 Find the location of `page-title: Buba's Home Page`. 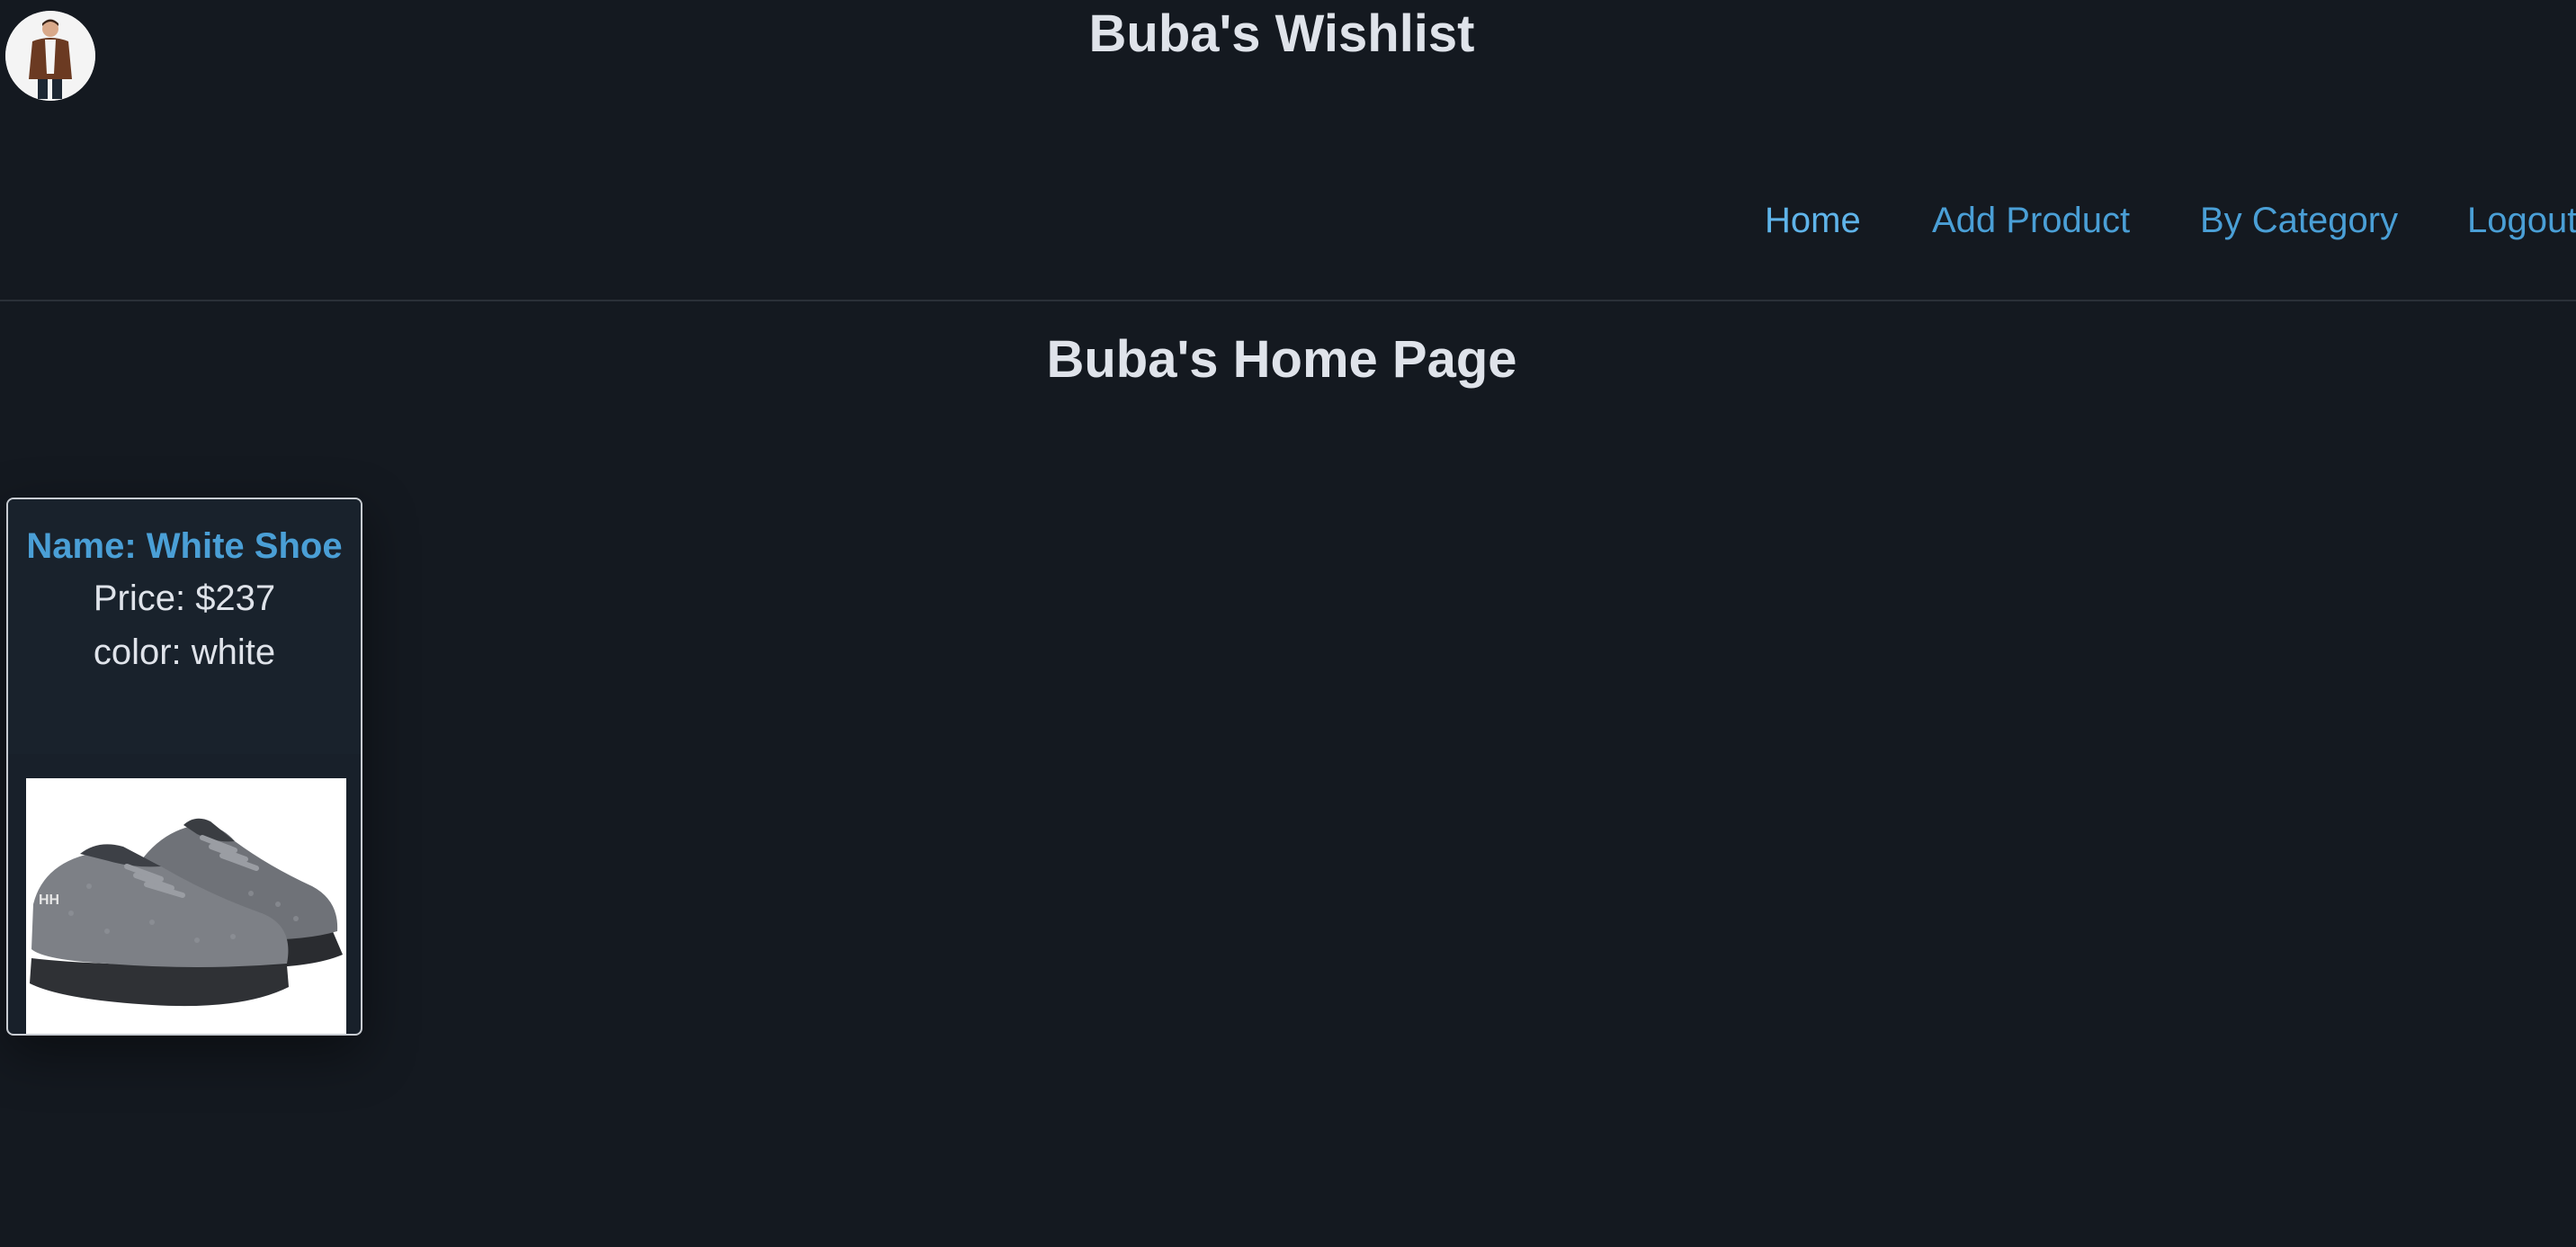

page-title: Buba's Home Page is located at coordinates (1281, 360).